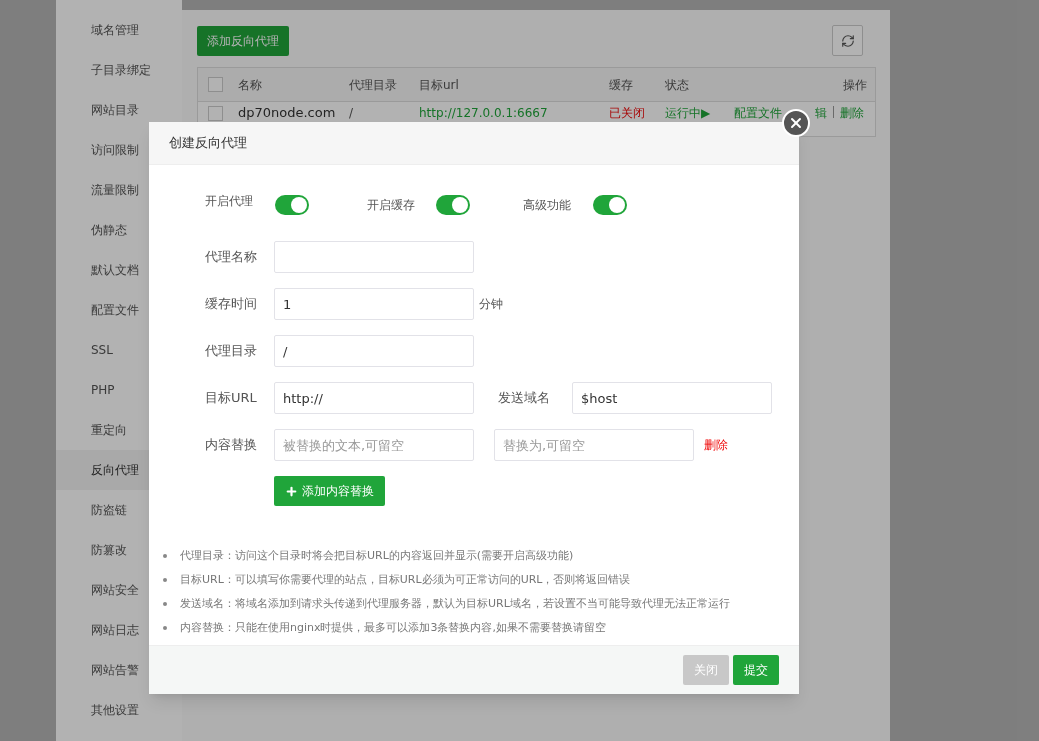  What do you see at coordinates (250, 85) in the screenshot?
I see `column-header: 名称` at bounding box center [250, 85].